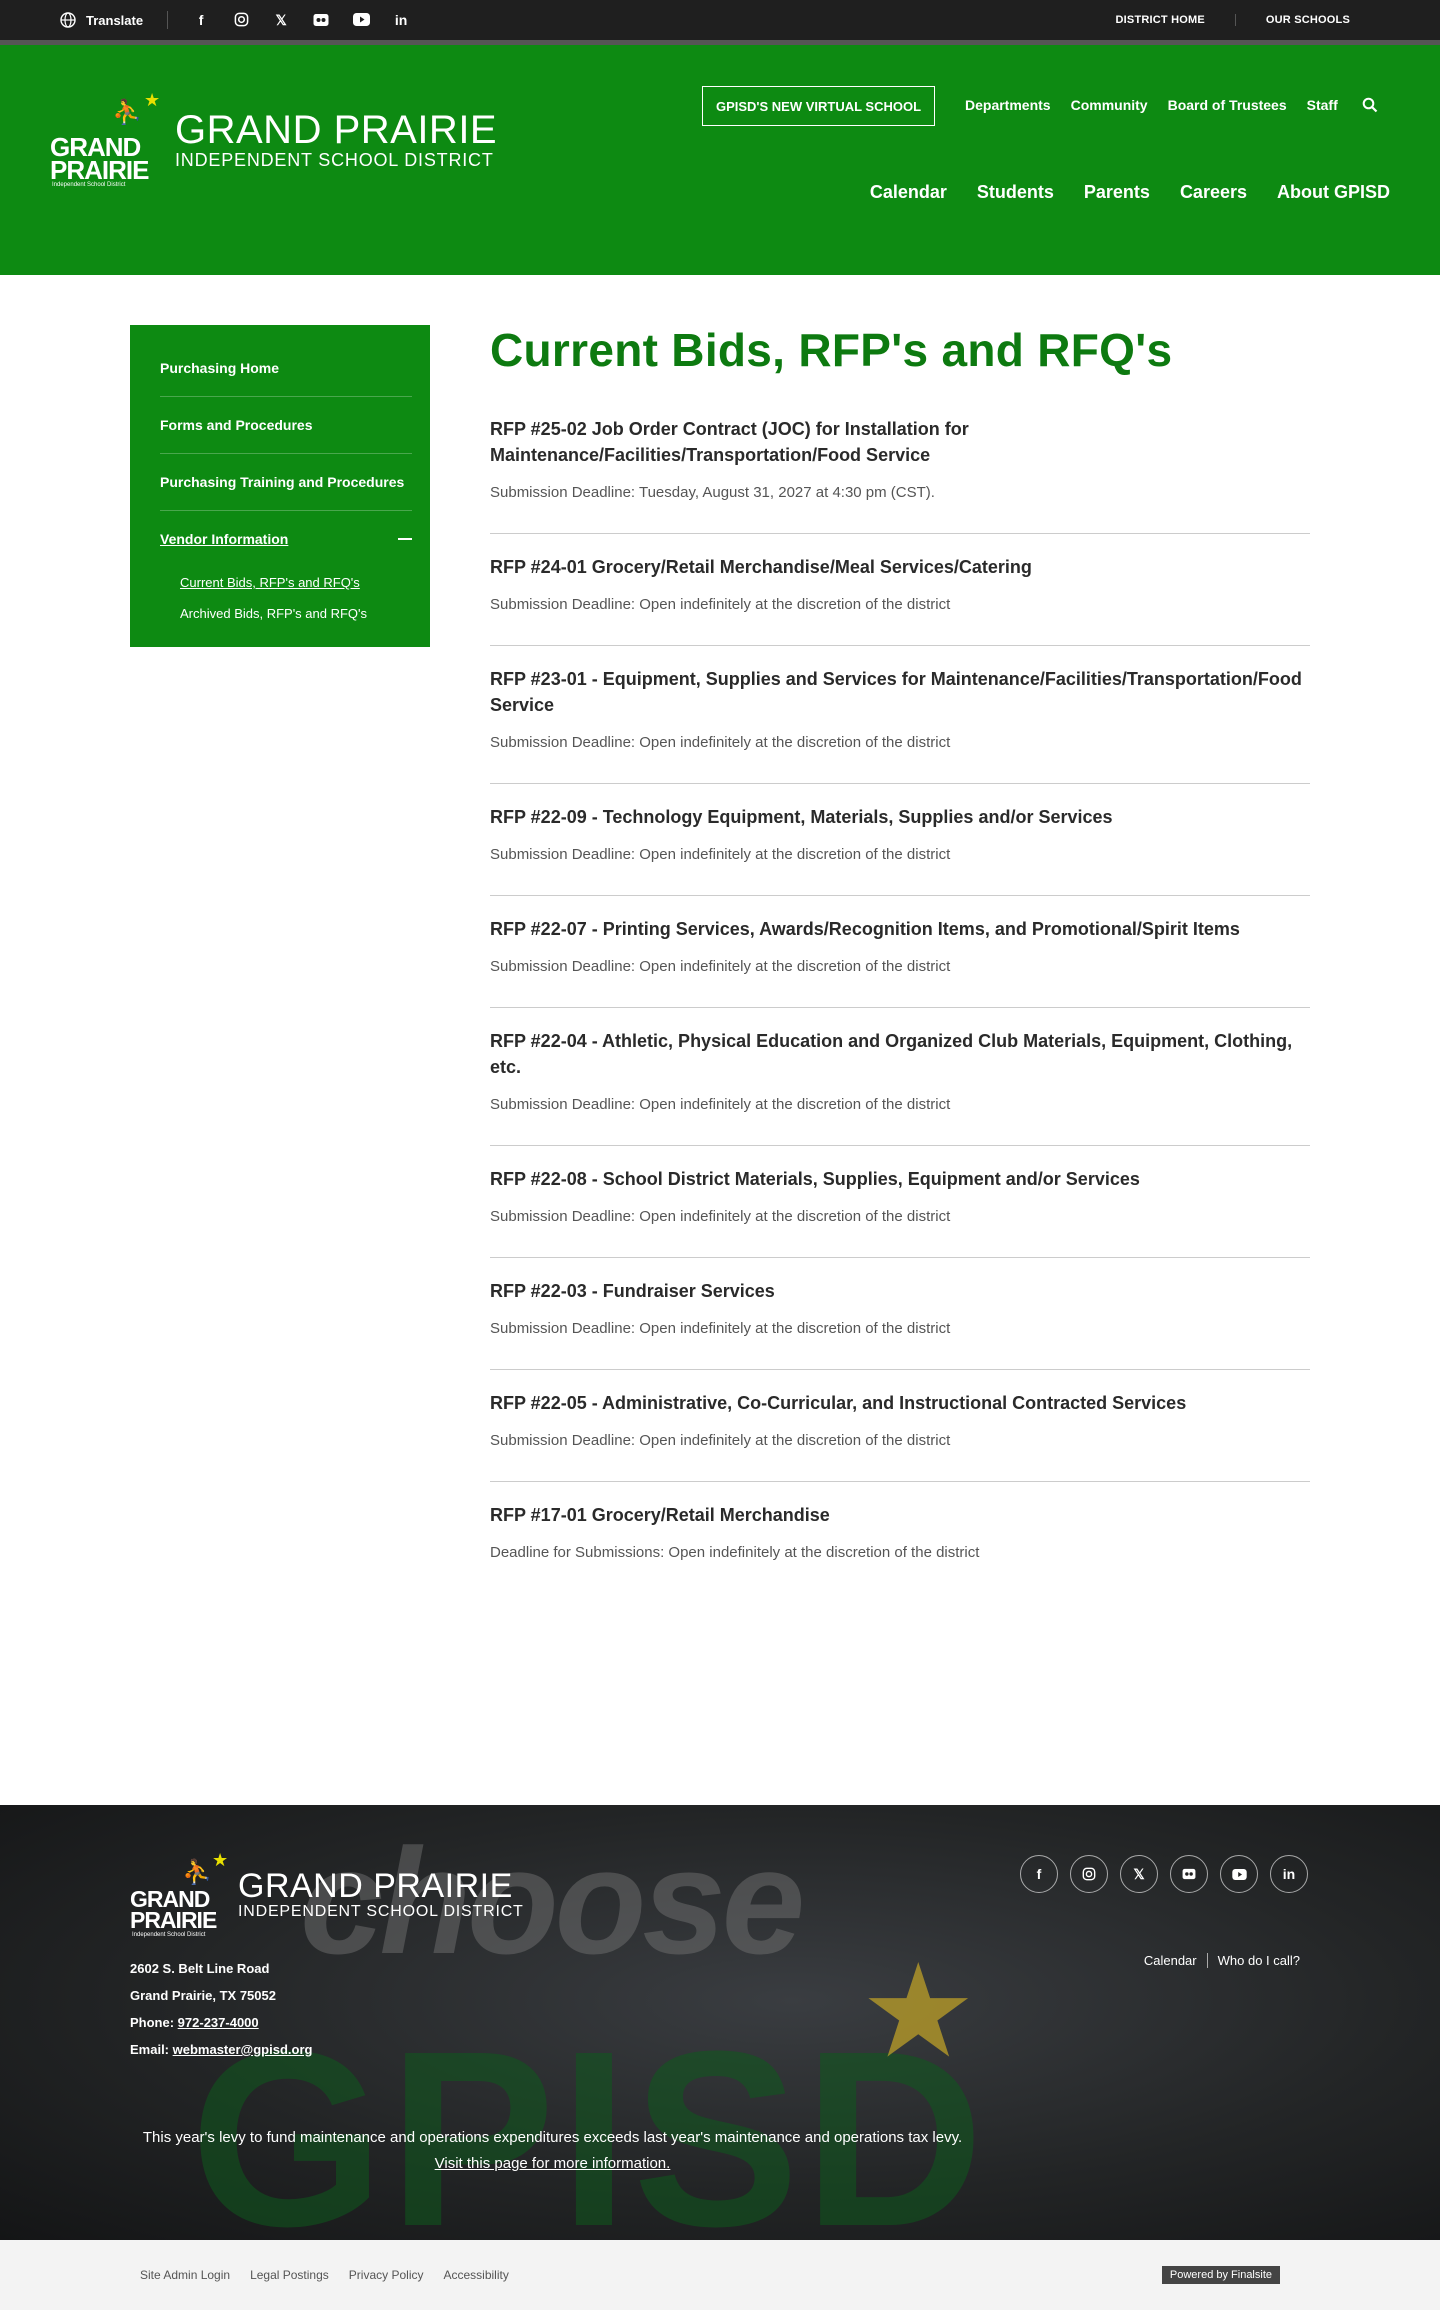  What do you see at coordinates (900, 1291) in the screenshot?
I see `bid-title-link: RFP #22-03 - Fundraiser Services` at bounding box center [900, 1291].